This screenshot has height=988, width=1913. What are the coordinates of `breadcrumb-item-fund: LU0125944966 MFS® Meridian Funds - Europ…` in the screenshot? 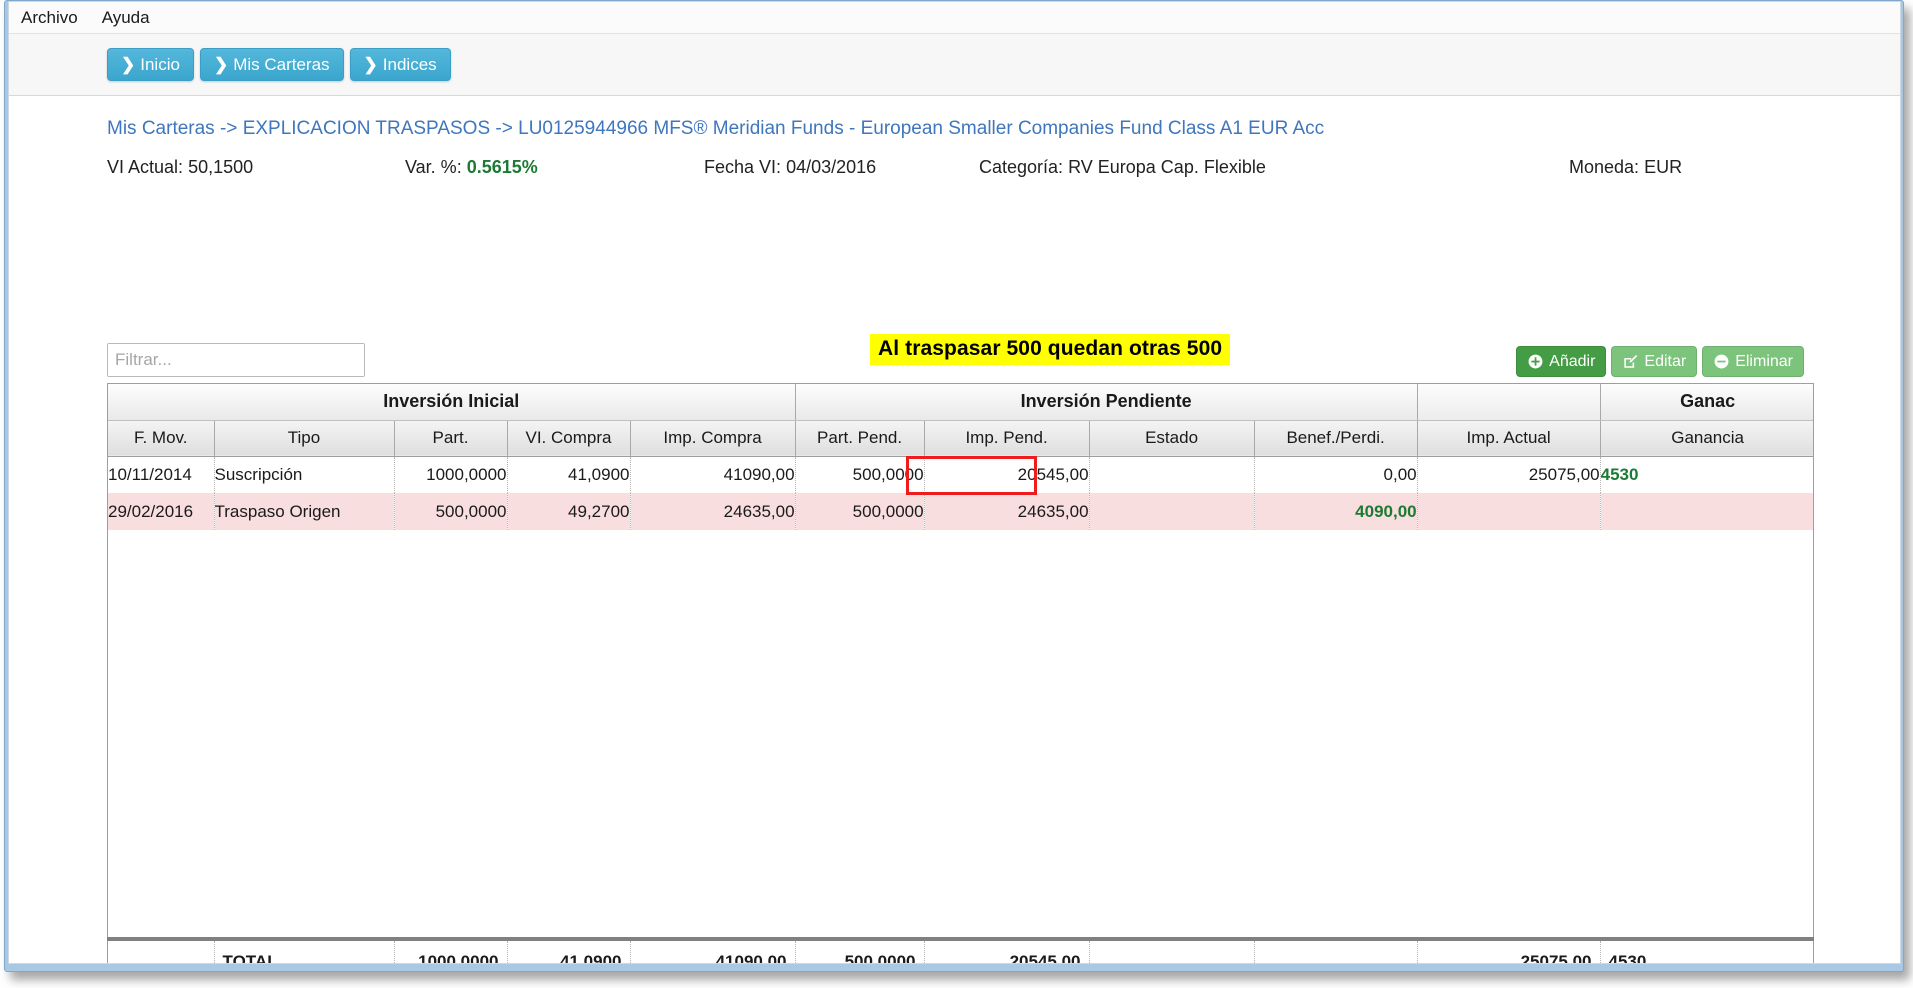 It's located at (921, 128).